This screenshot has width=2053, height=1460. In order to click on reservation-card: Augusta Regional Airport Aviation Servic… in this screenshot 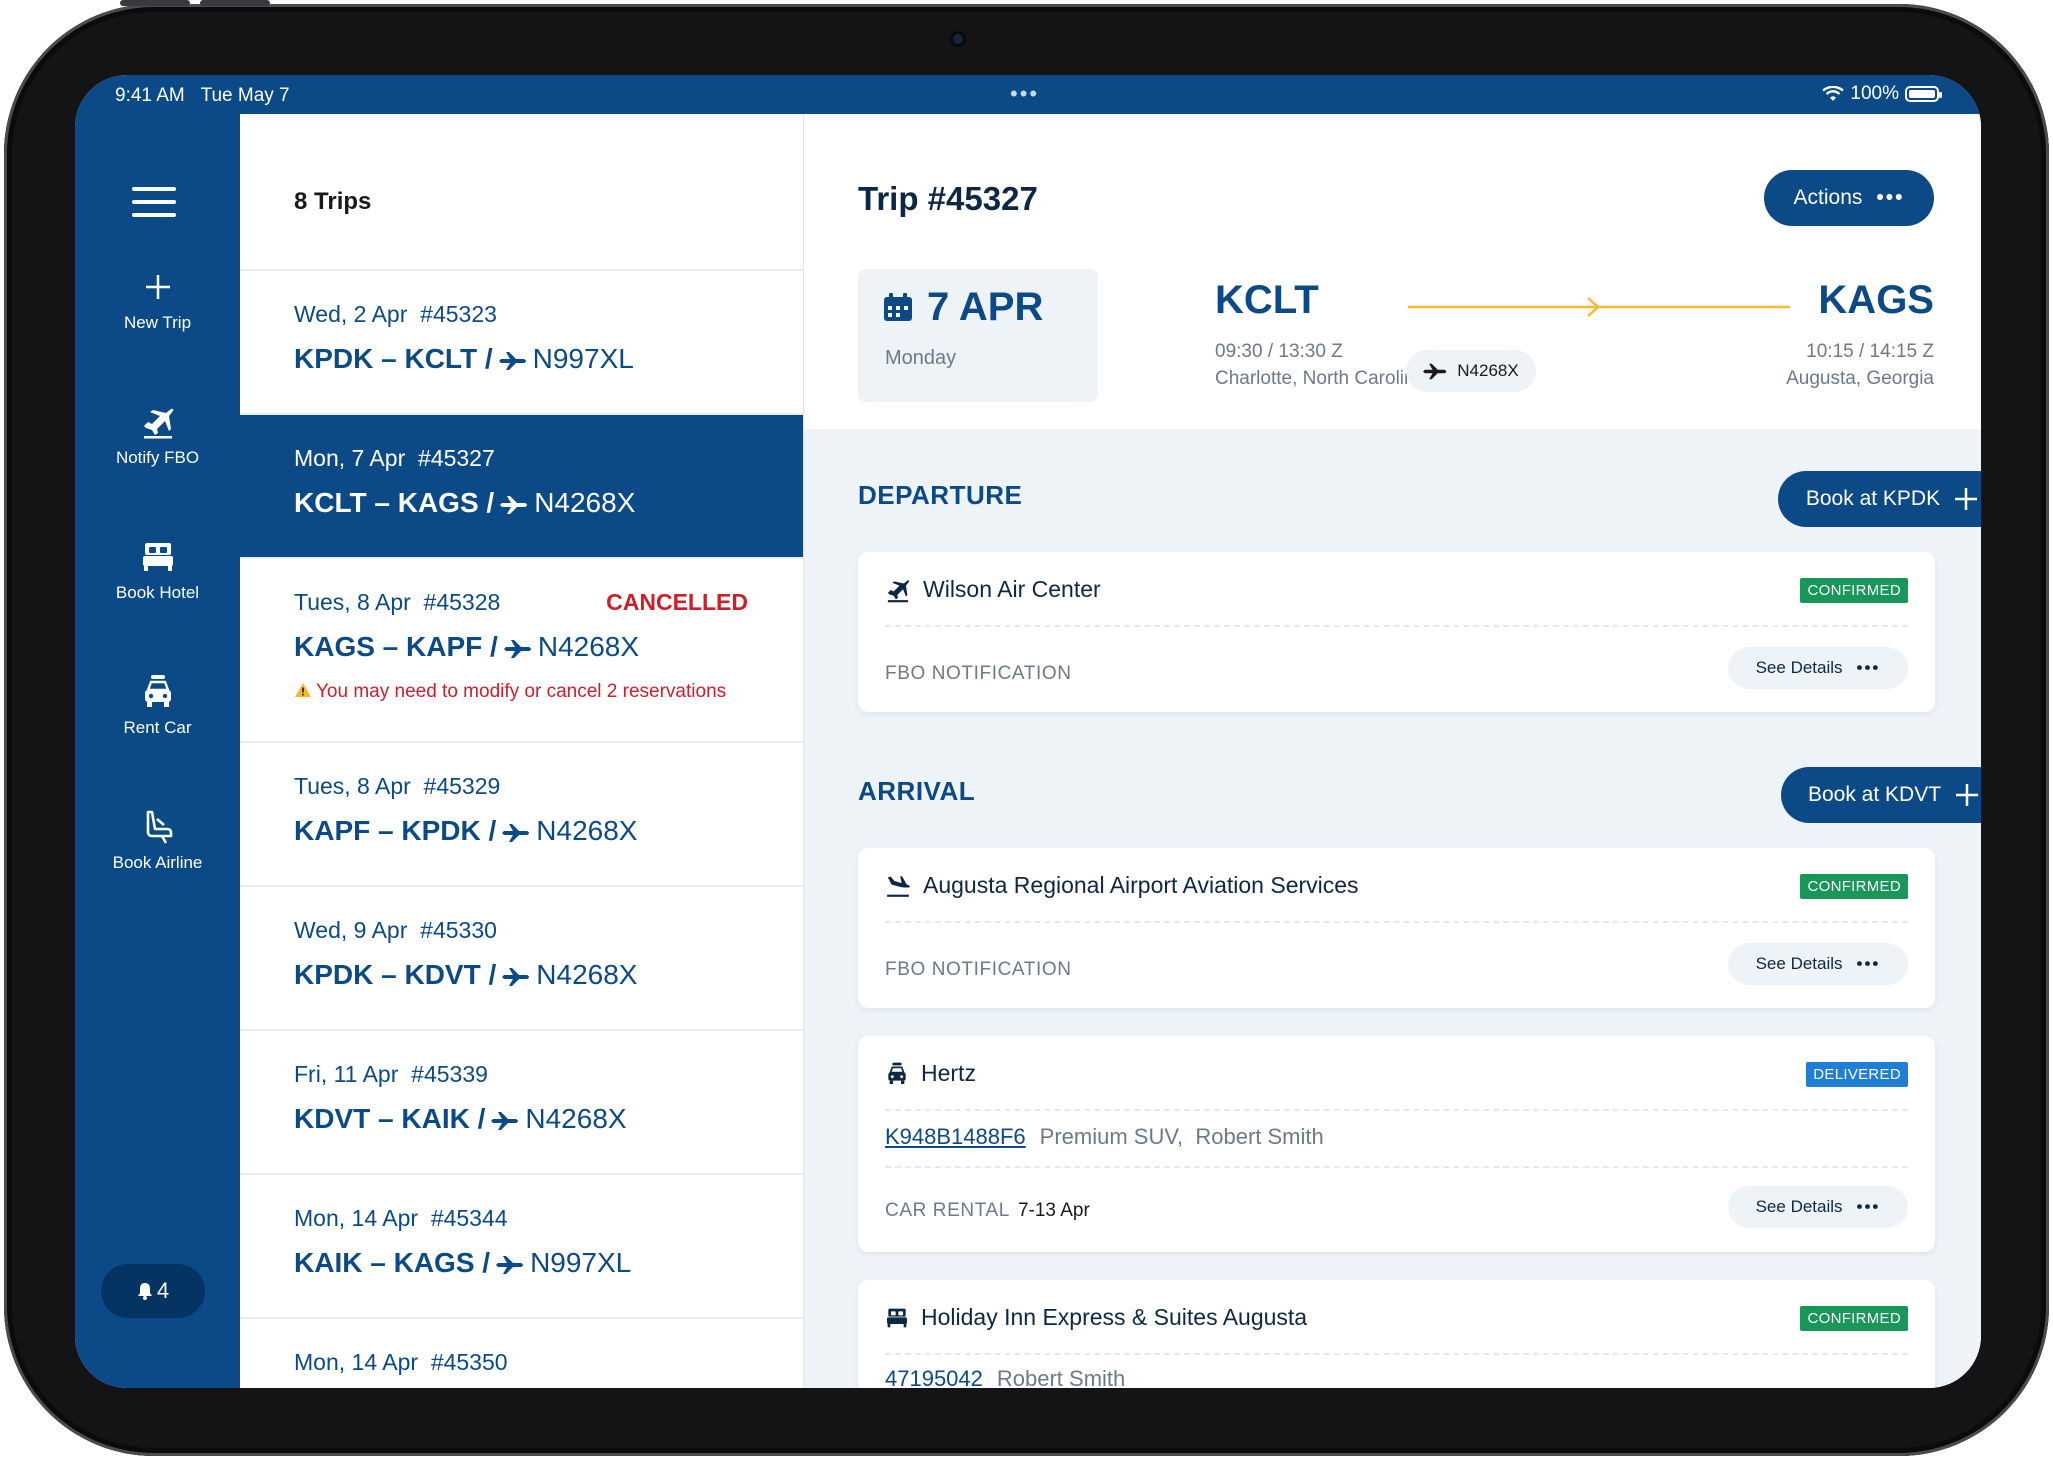, I will do `click(1396, 928)`.